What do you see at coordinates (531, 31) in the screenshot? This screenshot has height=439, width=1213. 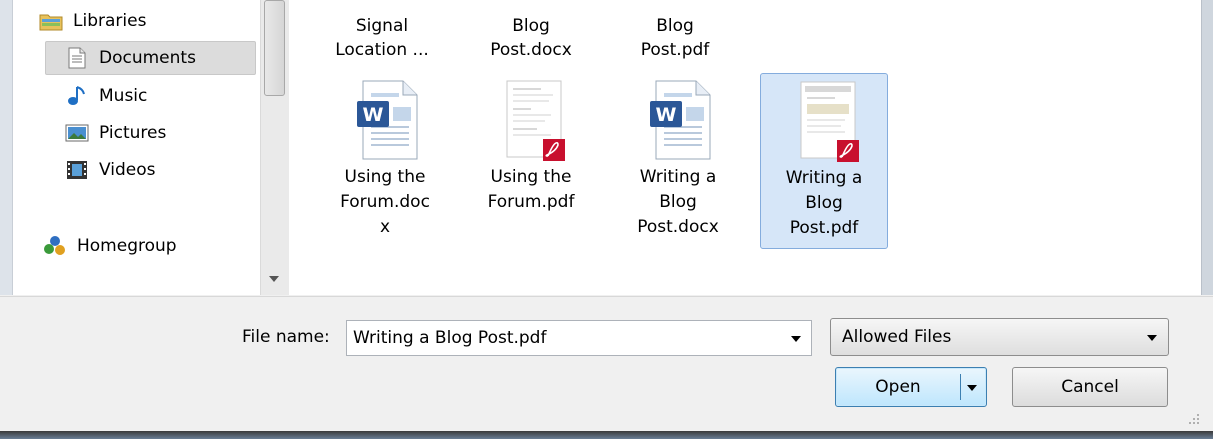 I see `file-name-partial-2: Blog Post.docx` at bounding box center [531, 31].